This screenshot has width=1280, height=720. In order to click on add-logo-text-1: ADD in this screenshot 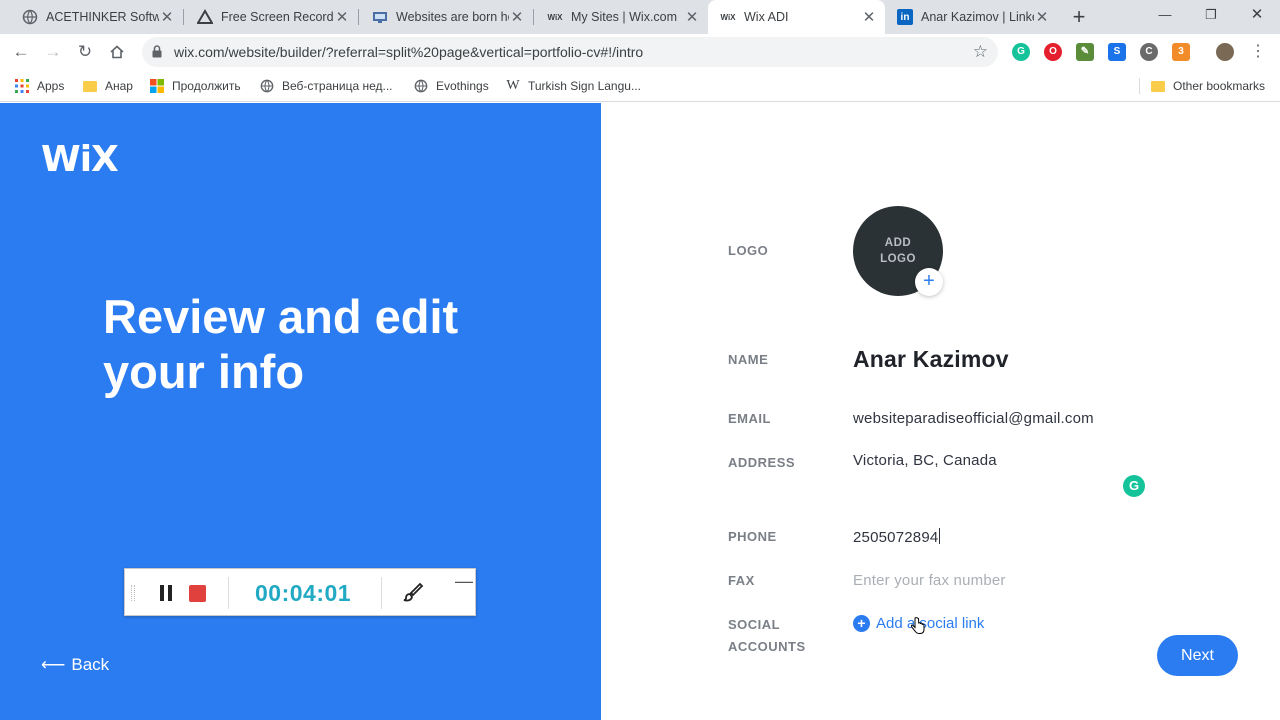, I will do `click(898, 243)`.